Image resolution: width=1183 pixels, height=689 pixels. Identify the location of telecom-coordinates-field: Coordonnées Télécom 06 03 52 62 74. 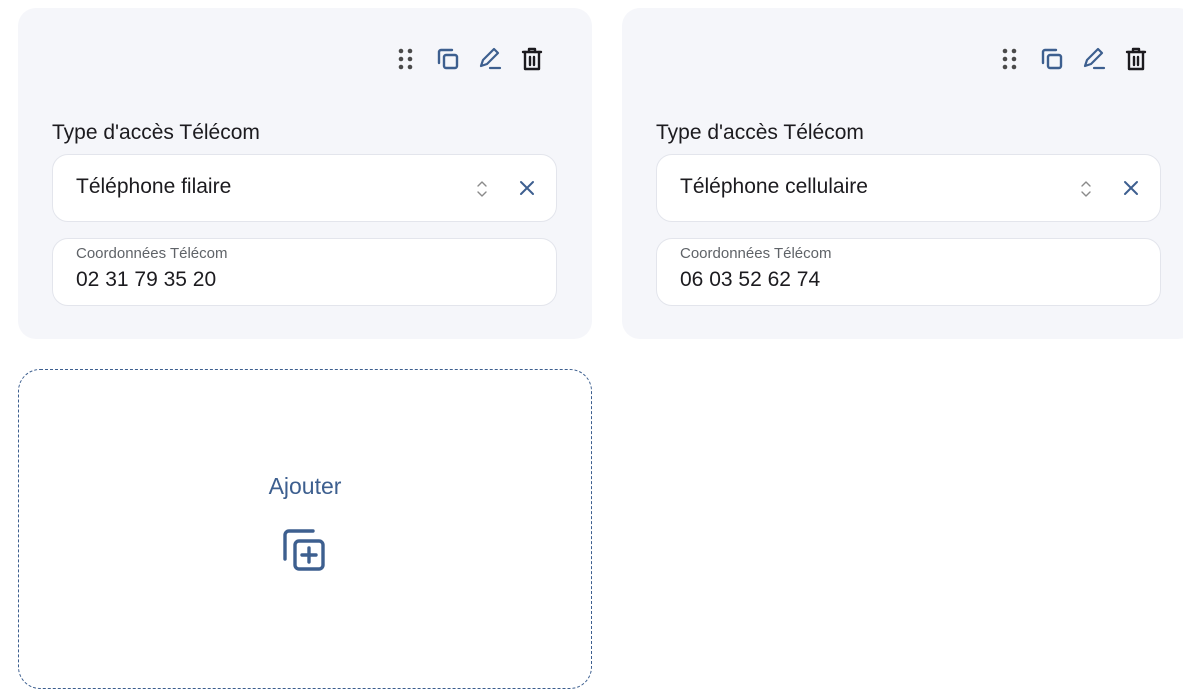
(908, 272).